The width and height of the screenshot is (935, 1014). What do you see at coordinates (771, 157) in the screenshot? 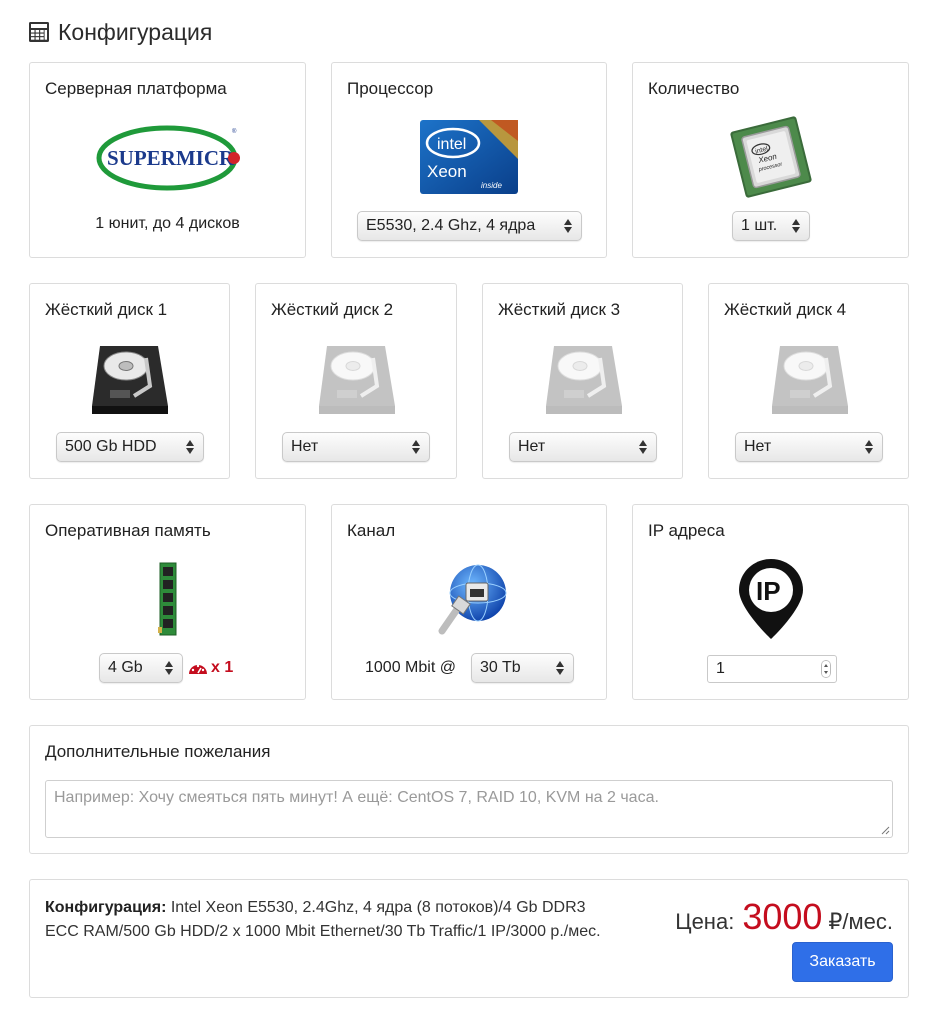
I see `xeon-processor-chip-icon: intel Xeon processor` at bounding box center [771, 157].